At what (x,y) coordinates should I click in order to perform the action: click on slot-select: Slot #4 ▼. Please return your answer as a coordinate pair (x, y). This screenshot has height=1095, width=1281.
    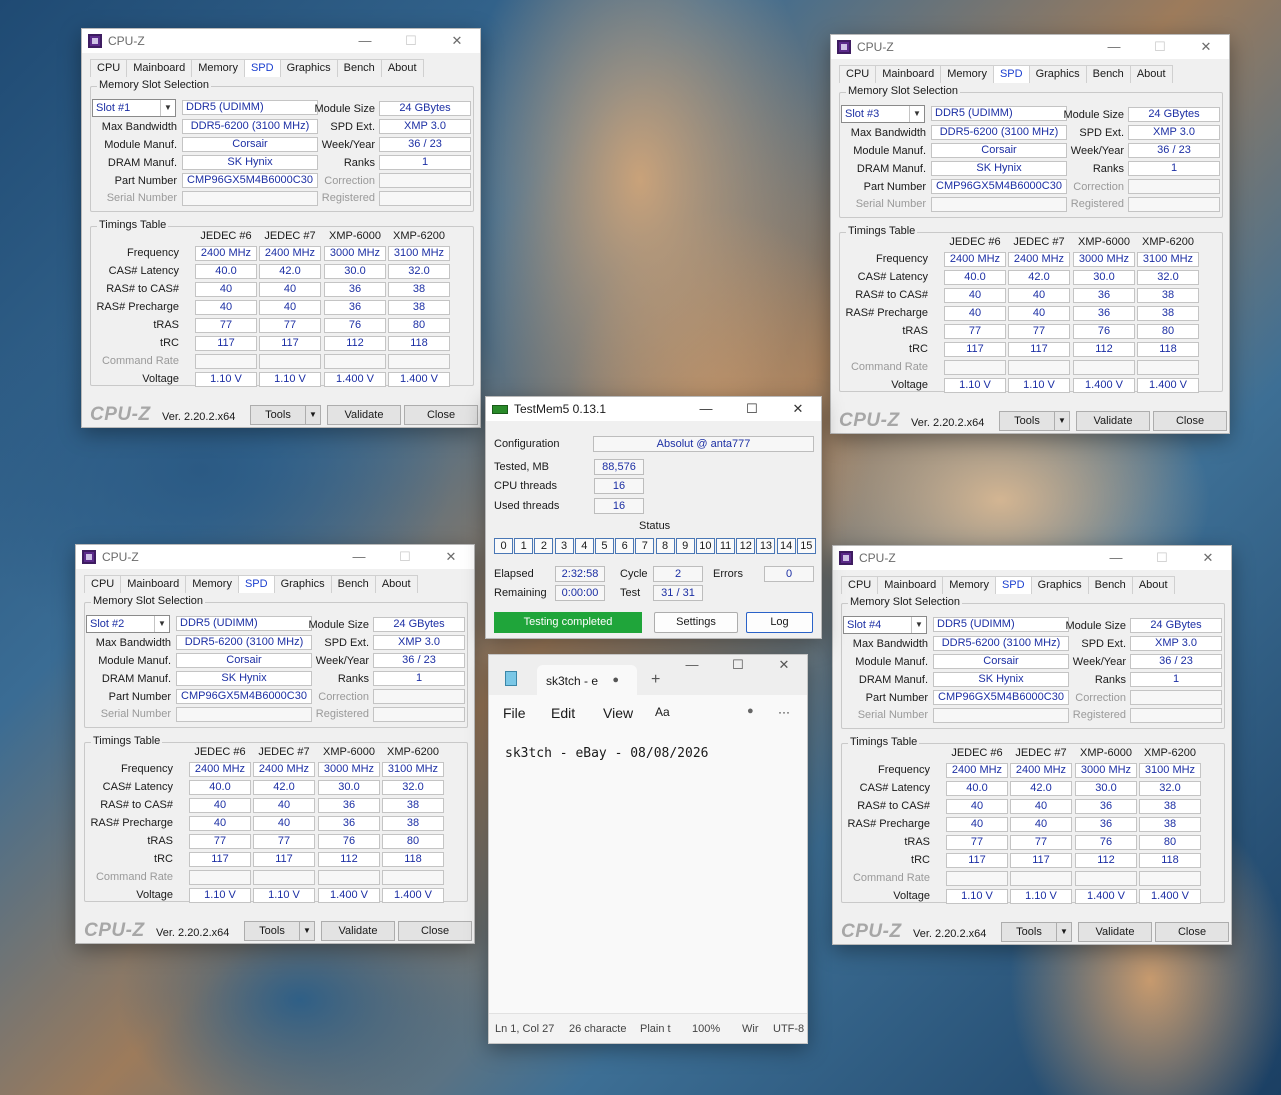
    Looking at the image, I should click on (885, 625).